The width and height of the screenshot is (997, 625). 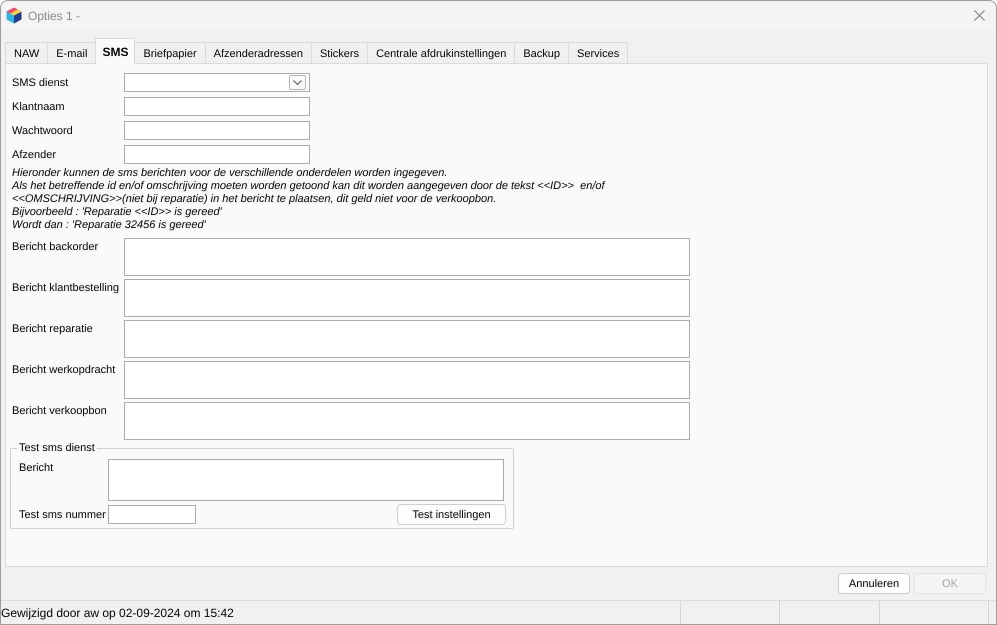 What do you see at coordinates (14, 15) in the screenshot?
I see `cube-icon` at bounding box center [14, 15].